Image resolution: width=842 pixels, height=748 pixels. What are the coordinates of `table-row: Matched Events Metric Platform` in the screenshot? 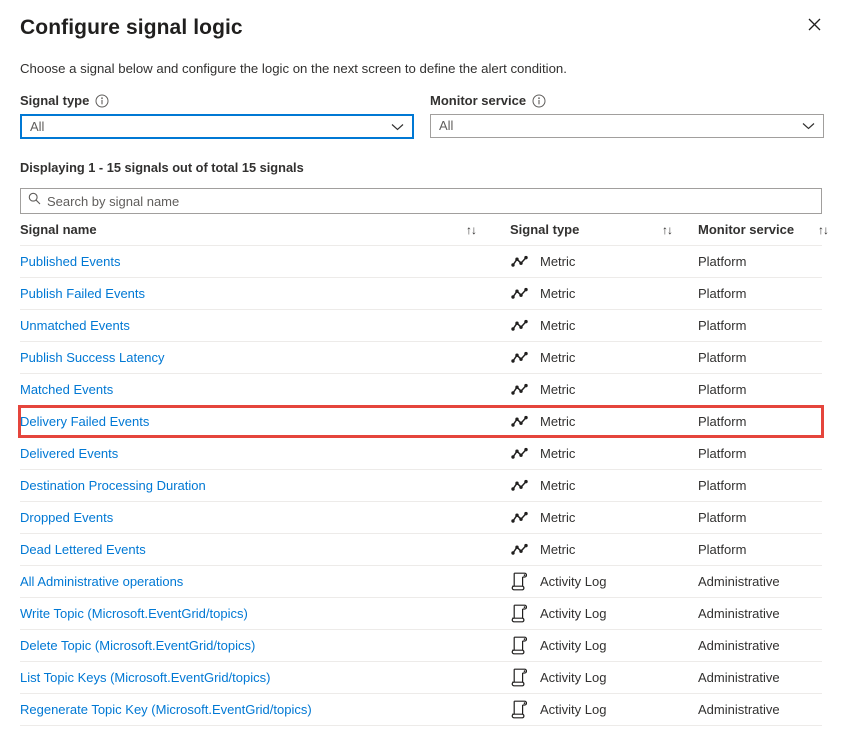 It's located at (421, 390).